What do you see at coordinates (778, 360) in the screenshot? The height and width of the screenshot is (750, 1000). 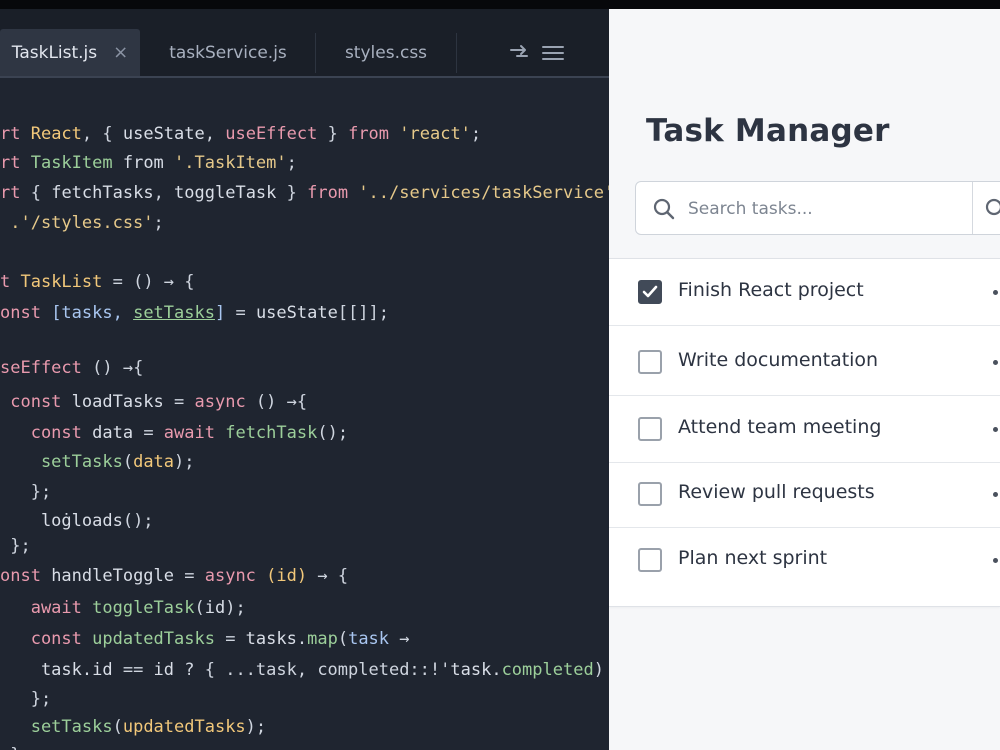 I see `task-label: Write documentation` at bounding box center [778, 360].